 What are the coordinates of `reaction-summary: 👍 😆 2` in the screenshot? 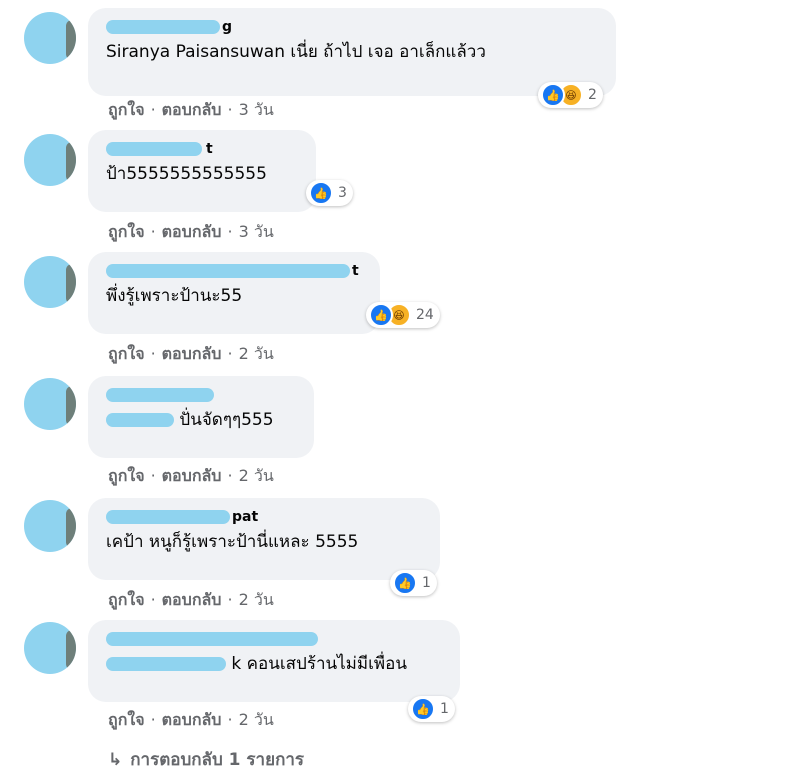 It's located at (570, 95).